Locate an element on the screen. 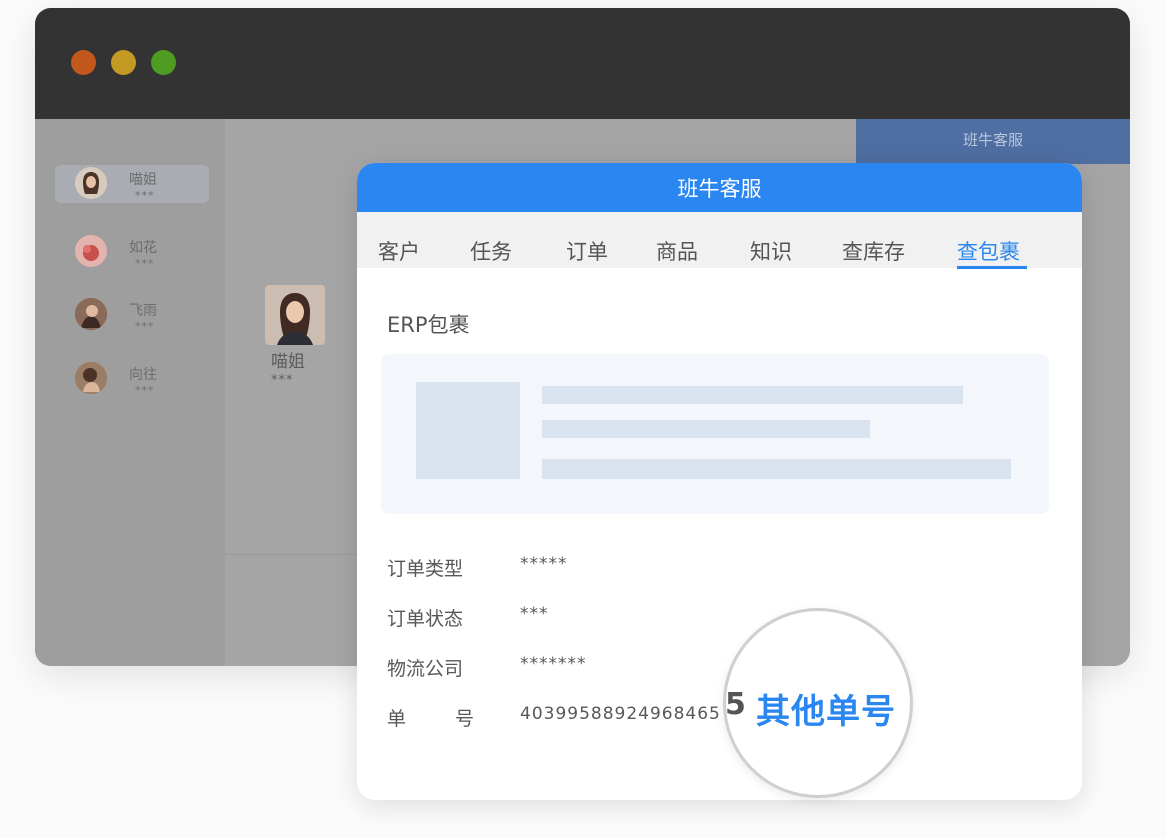 This screenshot has height=838, width=1166. tab-package: 查包裹 is located at coordinates (988, 251).